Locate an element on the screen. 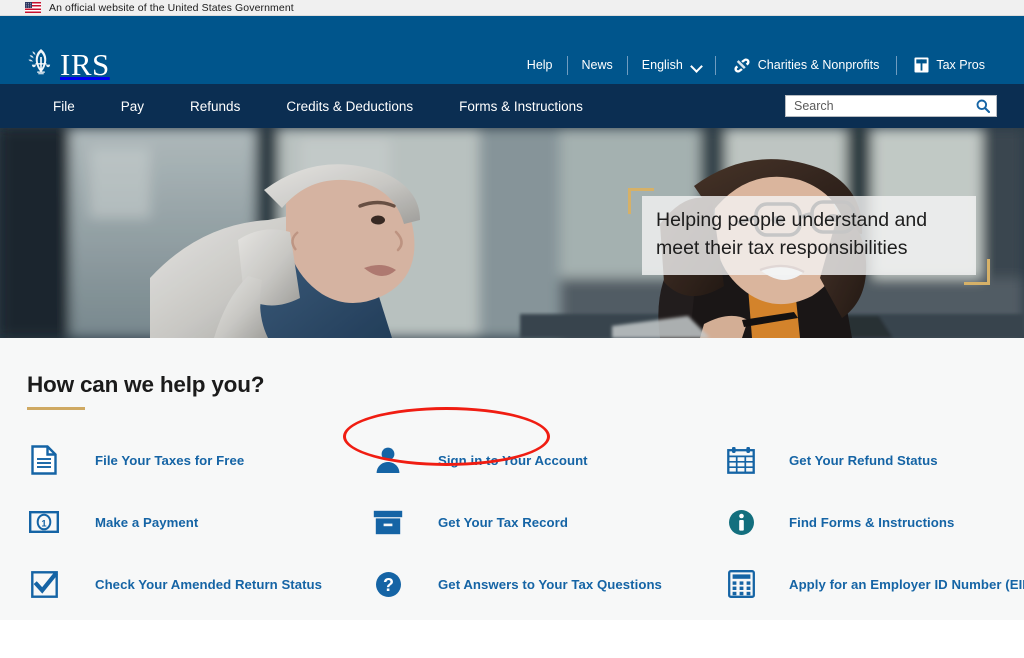 The image size is (1024, 658). dollar-bill-icon: 1 is located at coordinates (44, 522).